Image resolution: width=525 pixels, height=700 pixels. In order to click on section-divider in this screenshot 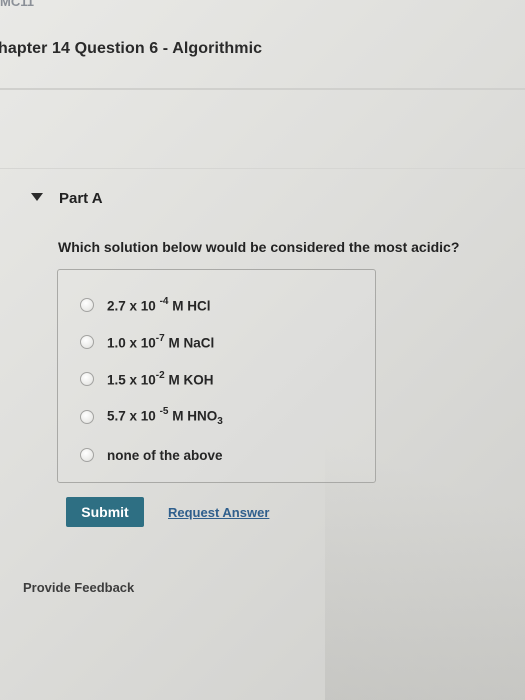, I will do `click(262, 168)`.